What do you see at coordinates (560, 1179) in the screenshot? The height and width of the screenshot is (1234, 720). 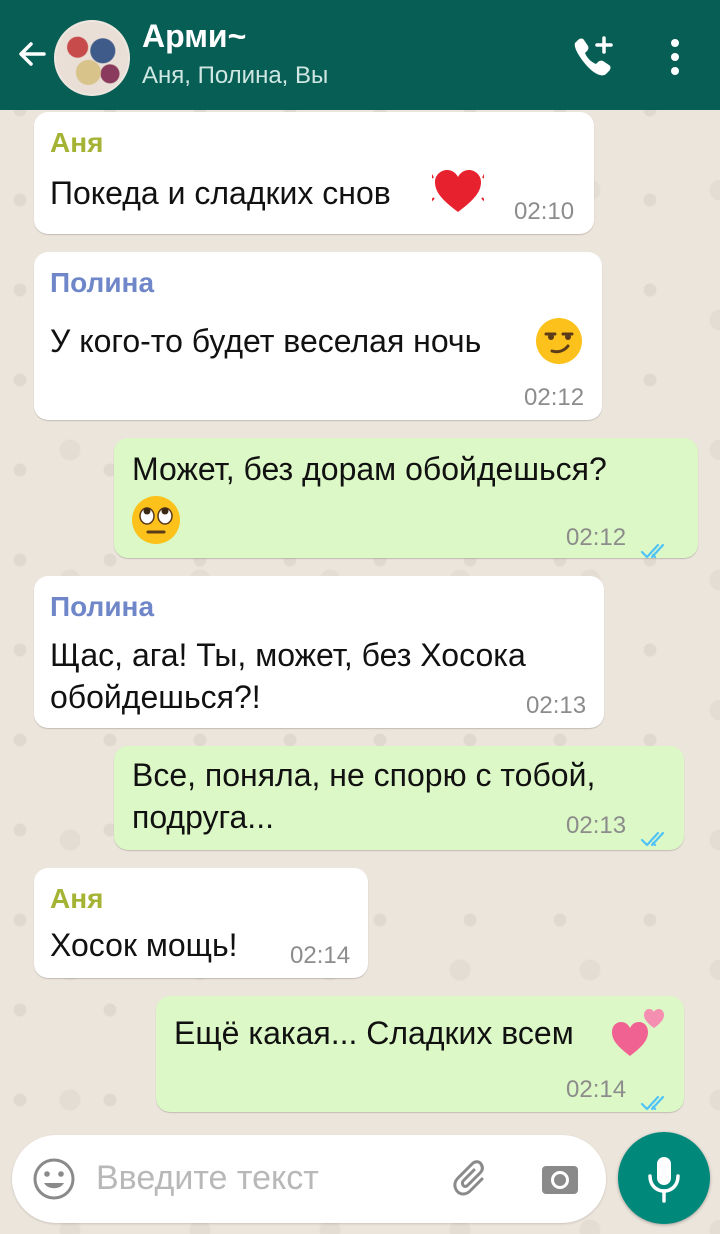 I see `camera-icon` at bounding box center [560, 1179].